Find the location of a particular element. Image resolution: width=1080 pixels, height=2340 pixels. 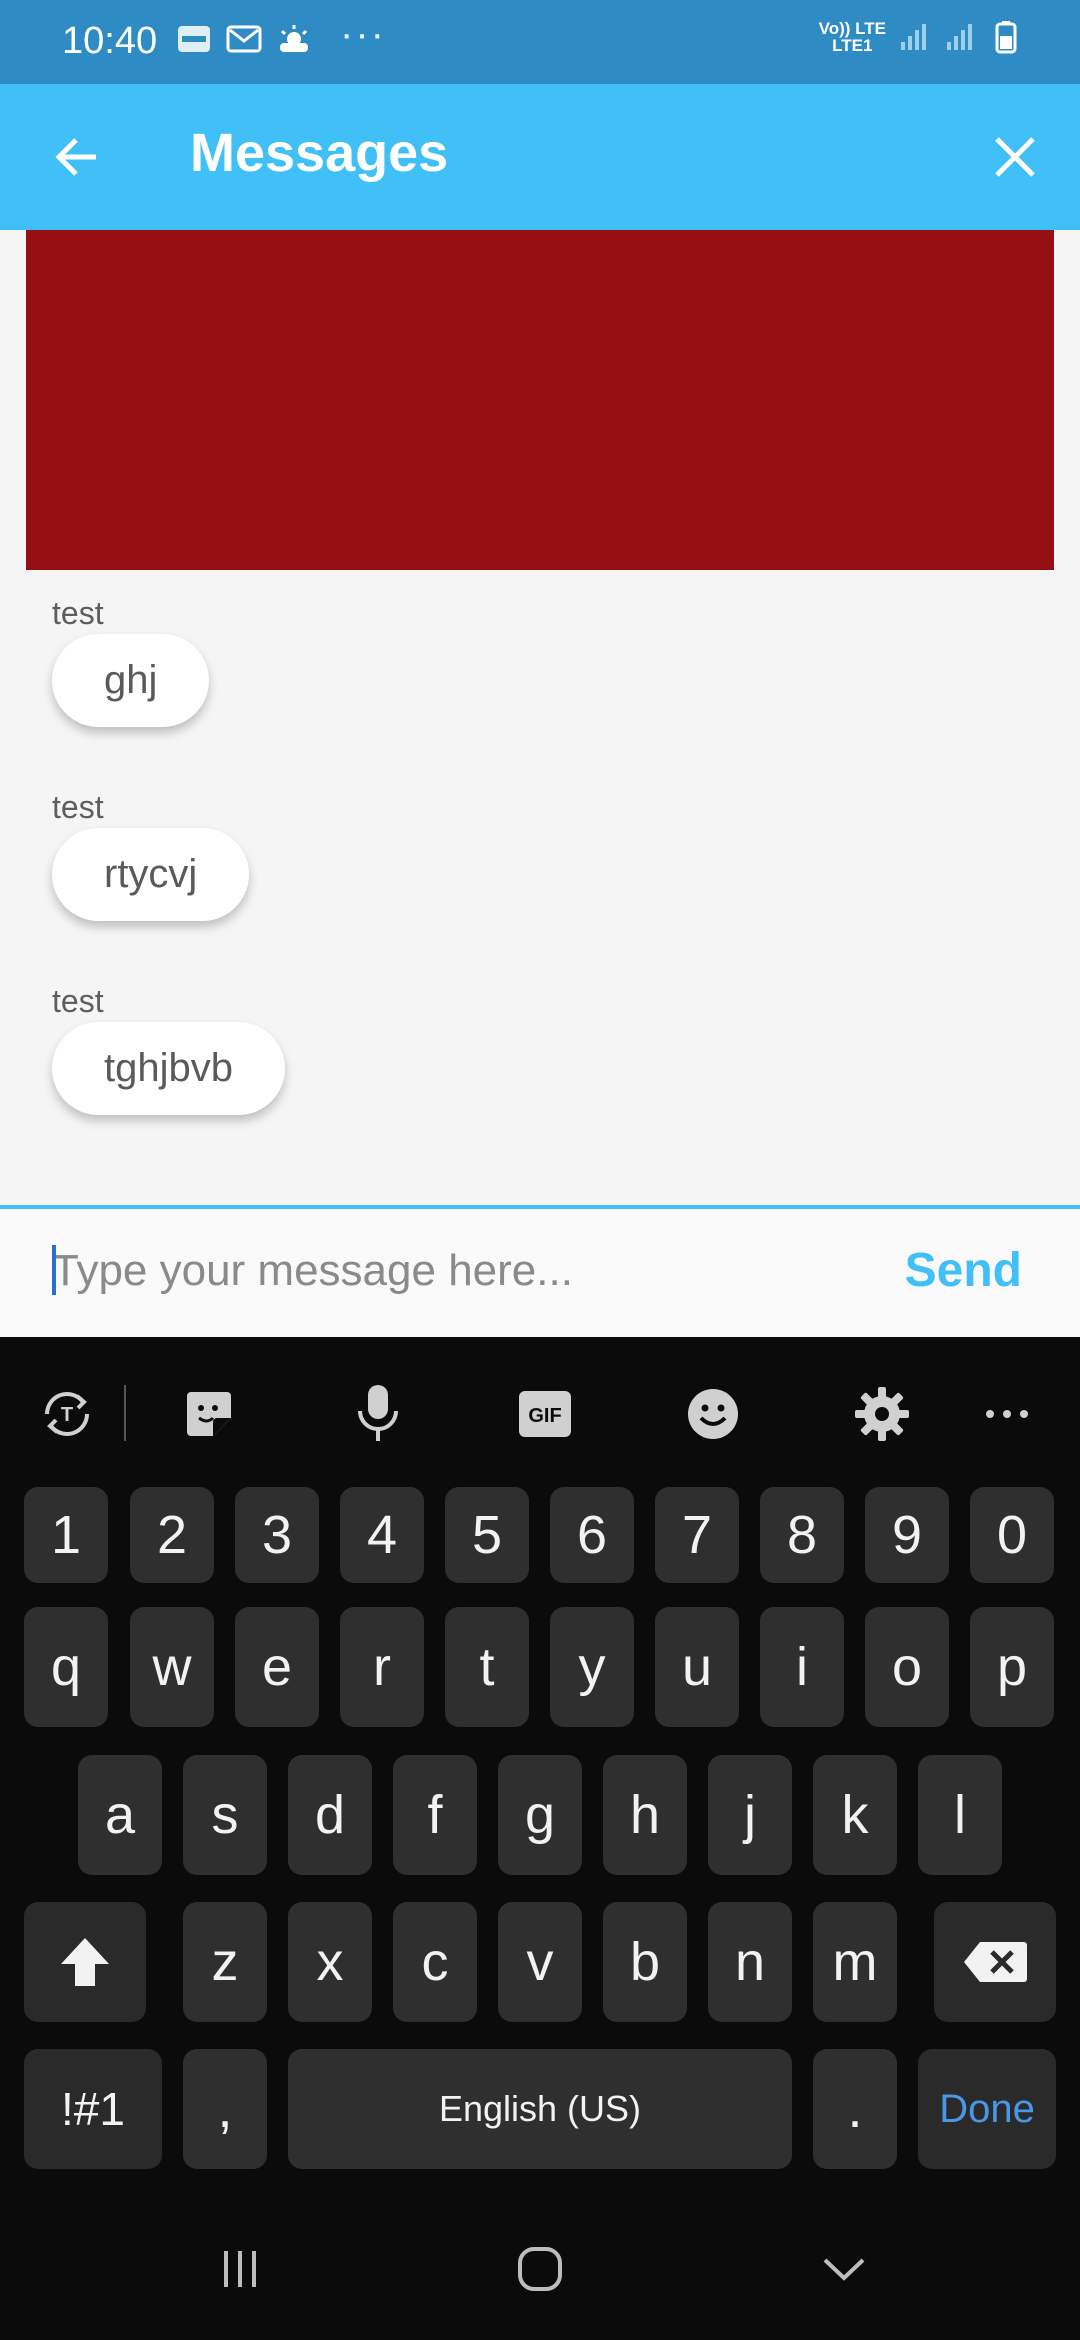

backspace-icon is located at coordinates (995, 1962).